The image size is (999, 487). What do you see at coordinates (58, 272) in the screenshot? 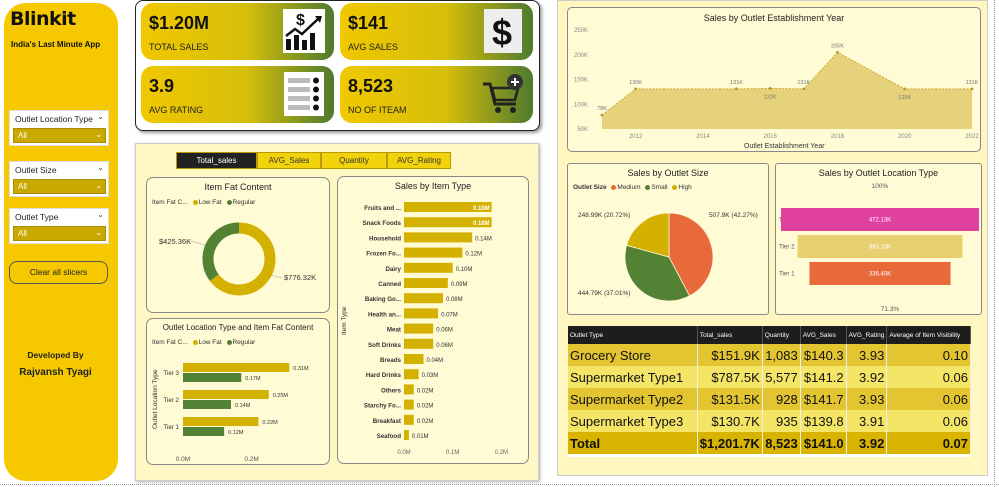
I see `clear-slicers-button: Clear all slicers` at bounding box center [58, 272].